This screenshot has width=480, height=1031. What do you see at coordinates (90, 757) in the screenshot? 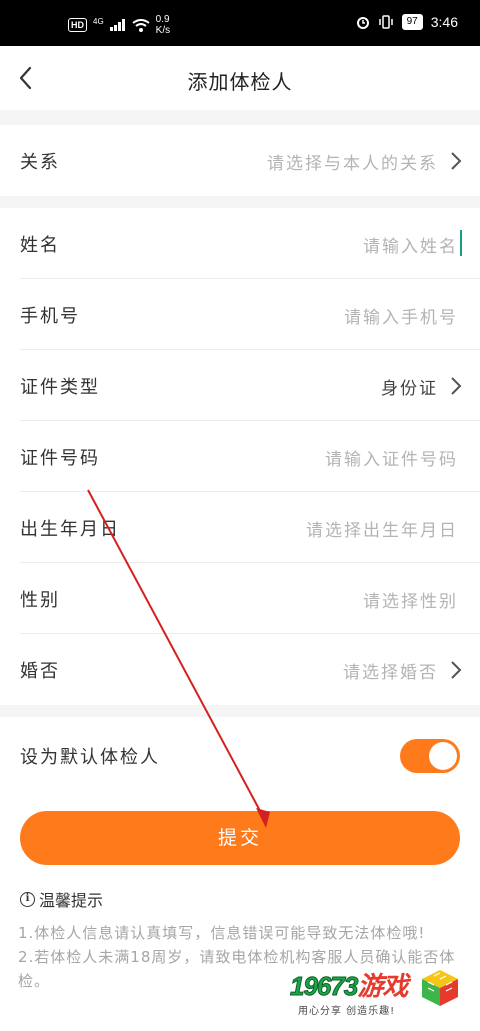
I see `default-label: 设为默认体检人` at bounding box center [90, 757].